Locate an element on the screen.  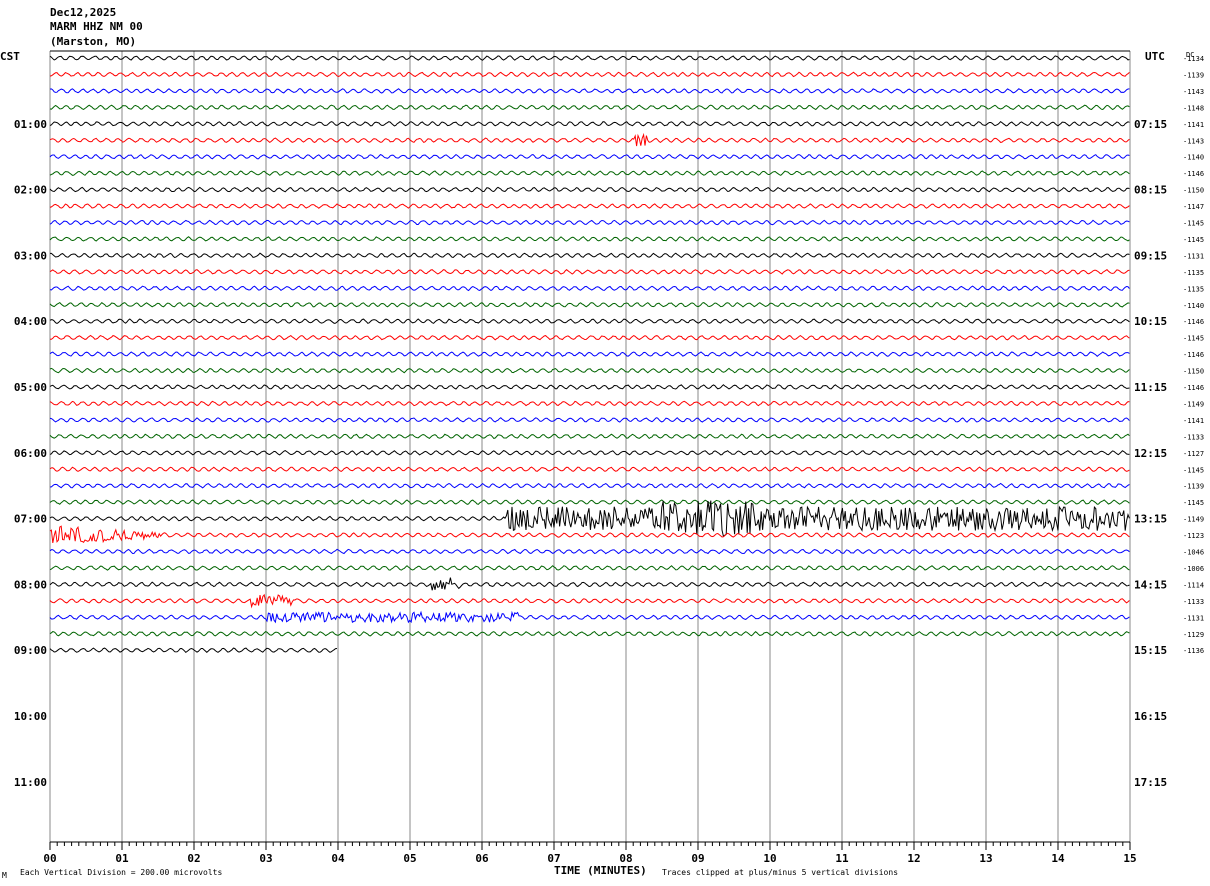
cst-hour-label: 03:00 is located at coordinates (30, 255).